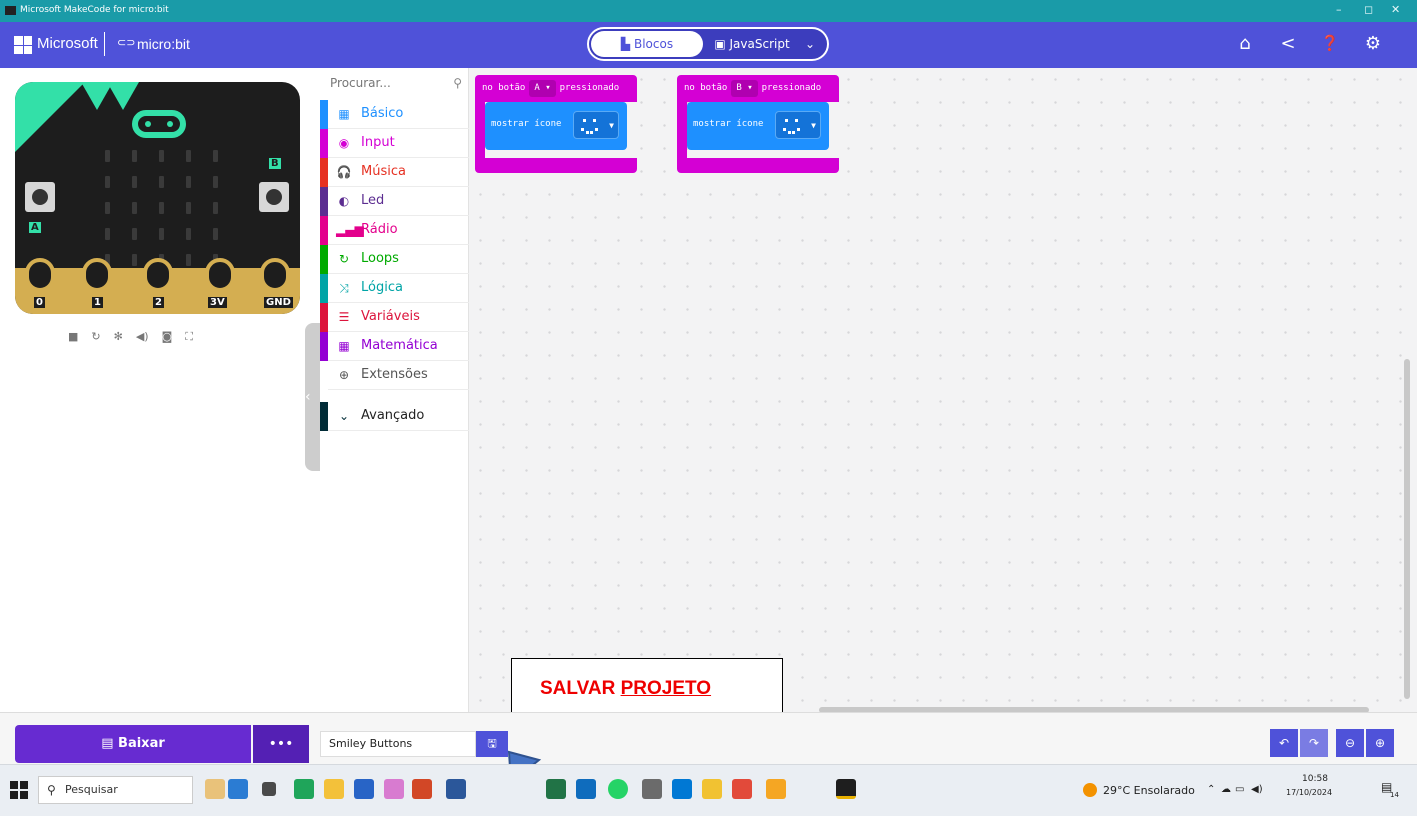 This screenshot has height=816, width=1417. I want to click on category-music: 🎧 Música, so click(394, 172).